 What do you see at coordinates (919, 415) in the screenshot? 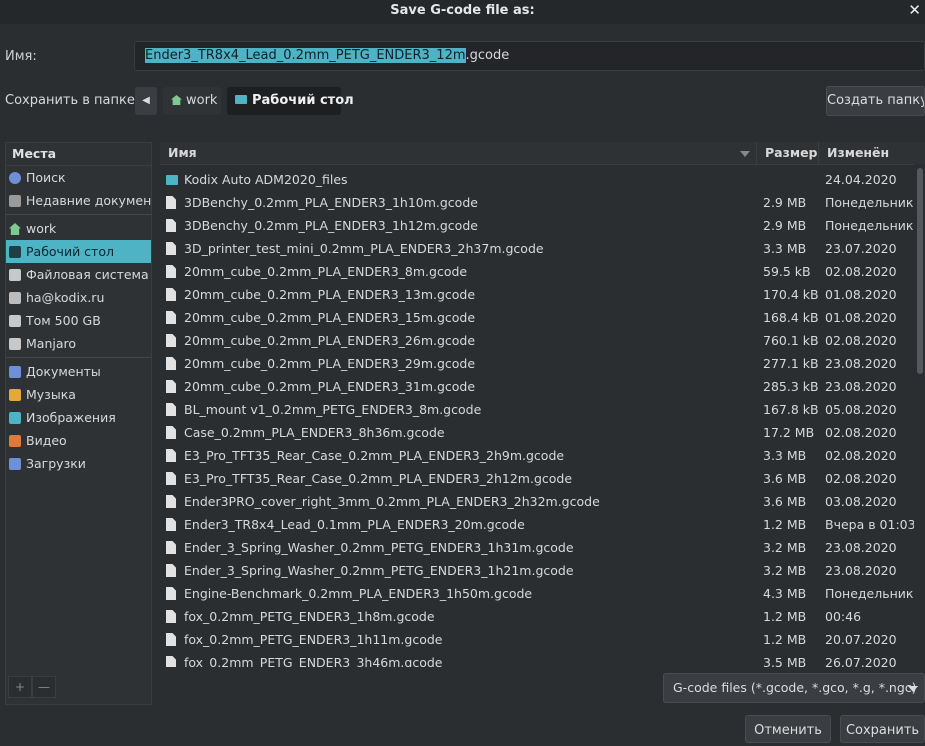
I see `file-list-scrollbar` at bounding box center [919, 415].